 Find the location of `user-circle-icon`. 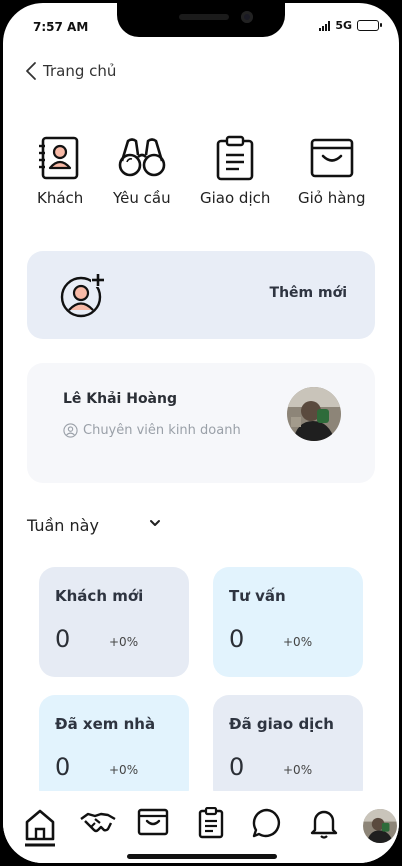

user-circle-icon is located at coordinates (70, 430).